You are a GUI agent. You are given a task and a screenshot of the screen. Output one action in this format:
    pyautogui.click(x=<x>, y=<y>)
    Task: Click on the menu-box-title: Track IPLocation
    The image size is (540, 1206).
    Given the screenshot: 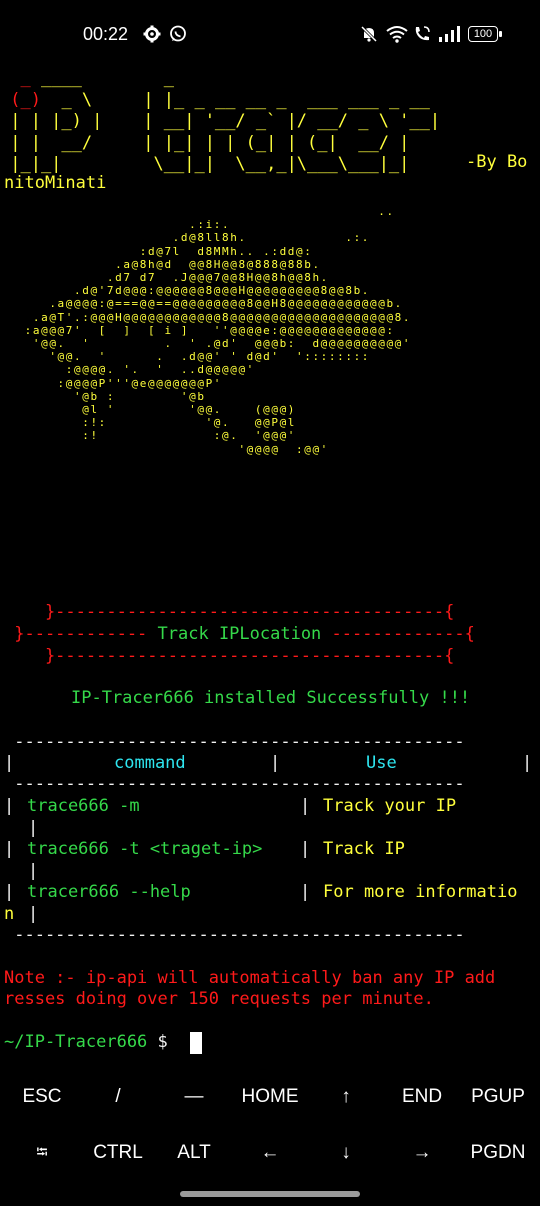 What is the action you would take?
    pyautogui.click(x=239, y=634)
    